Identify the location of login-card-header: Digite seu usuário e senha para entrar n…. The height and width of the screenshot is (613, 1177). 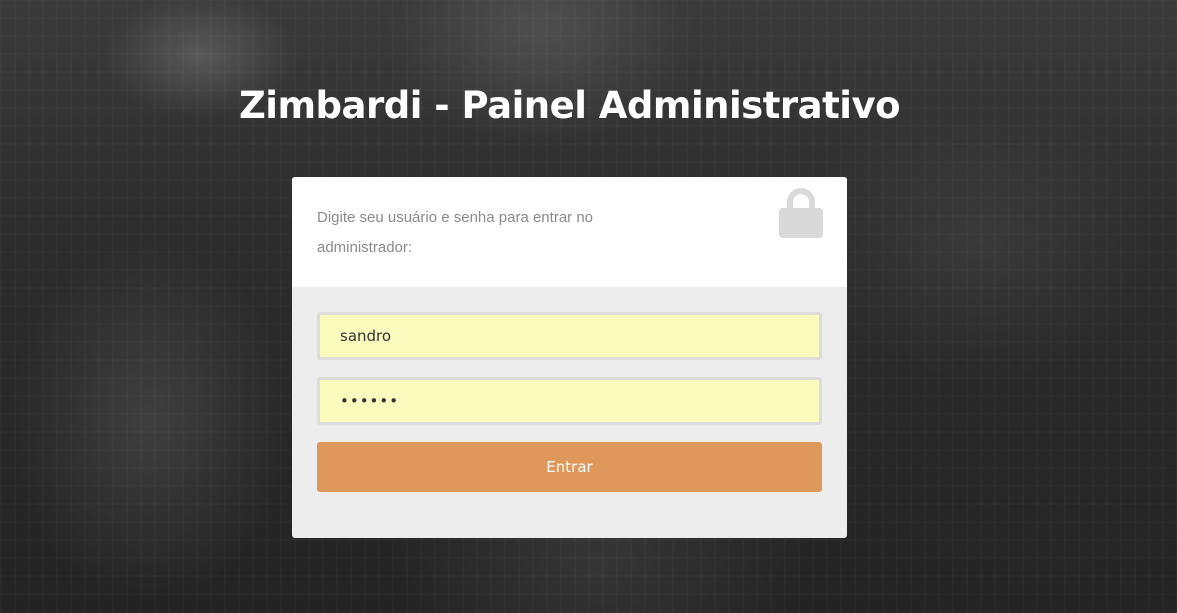
(569, 232).